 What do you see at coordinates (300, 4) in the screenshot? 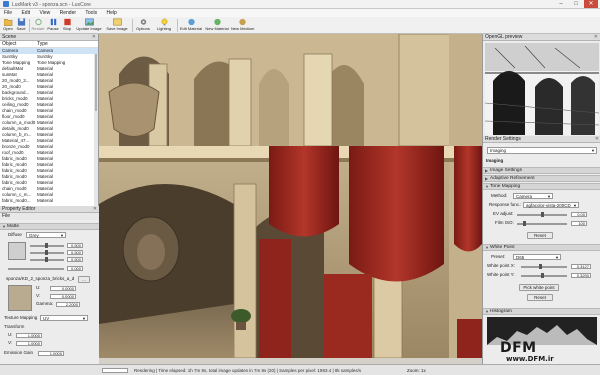
I see `title-bar: LuxMark v3 - sponza.scn - LuxCore – □ ✕` at bounding box center [300, 4].